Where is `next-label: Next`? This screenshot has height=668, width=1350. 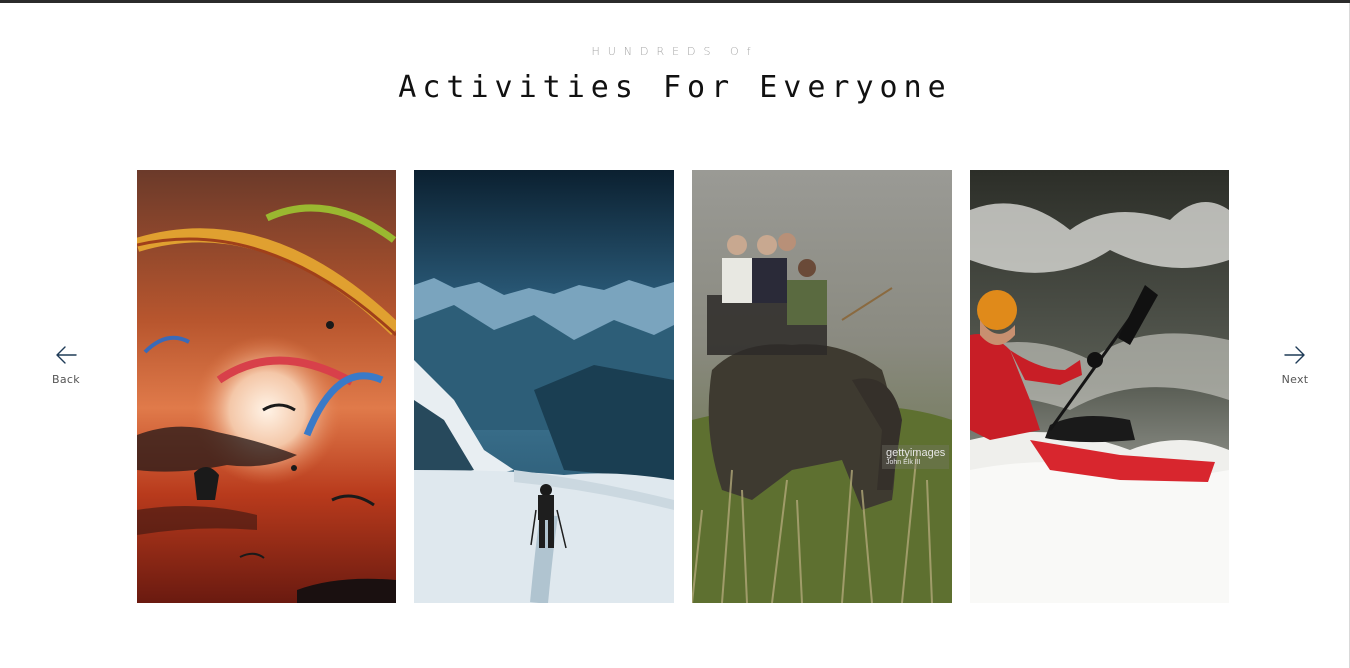
next-label: Next is located at coordinates (1295, 379).